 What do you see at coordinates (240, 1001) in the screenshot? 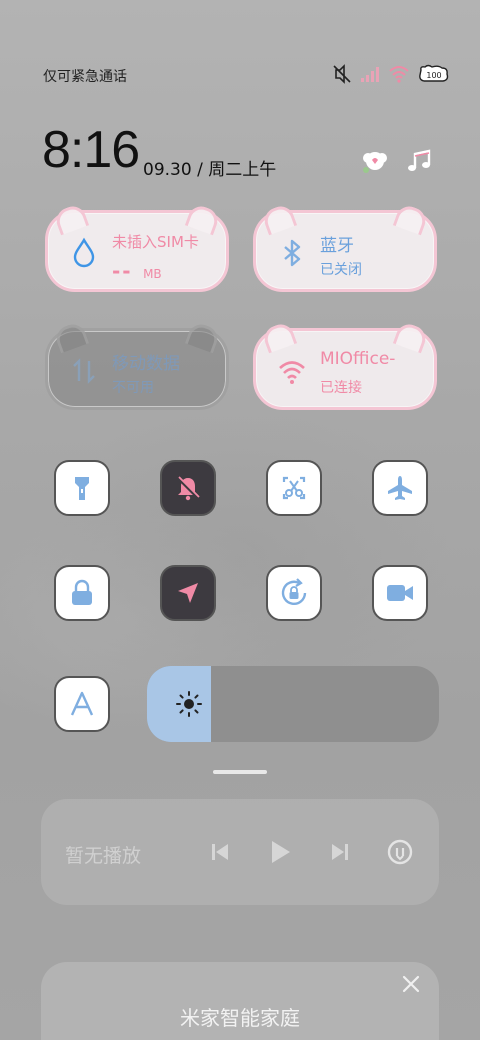
I see `smart-home-card: 米家智能家庭` at bounding box center [240, 1001].